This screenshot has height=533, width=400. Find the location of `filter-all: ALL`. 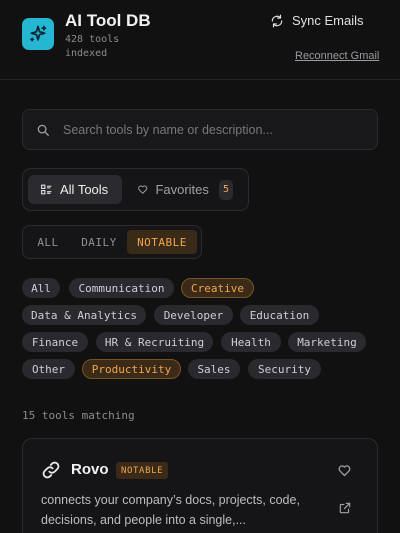

filter-all: ALL is located at coordinates (48, 242).